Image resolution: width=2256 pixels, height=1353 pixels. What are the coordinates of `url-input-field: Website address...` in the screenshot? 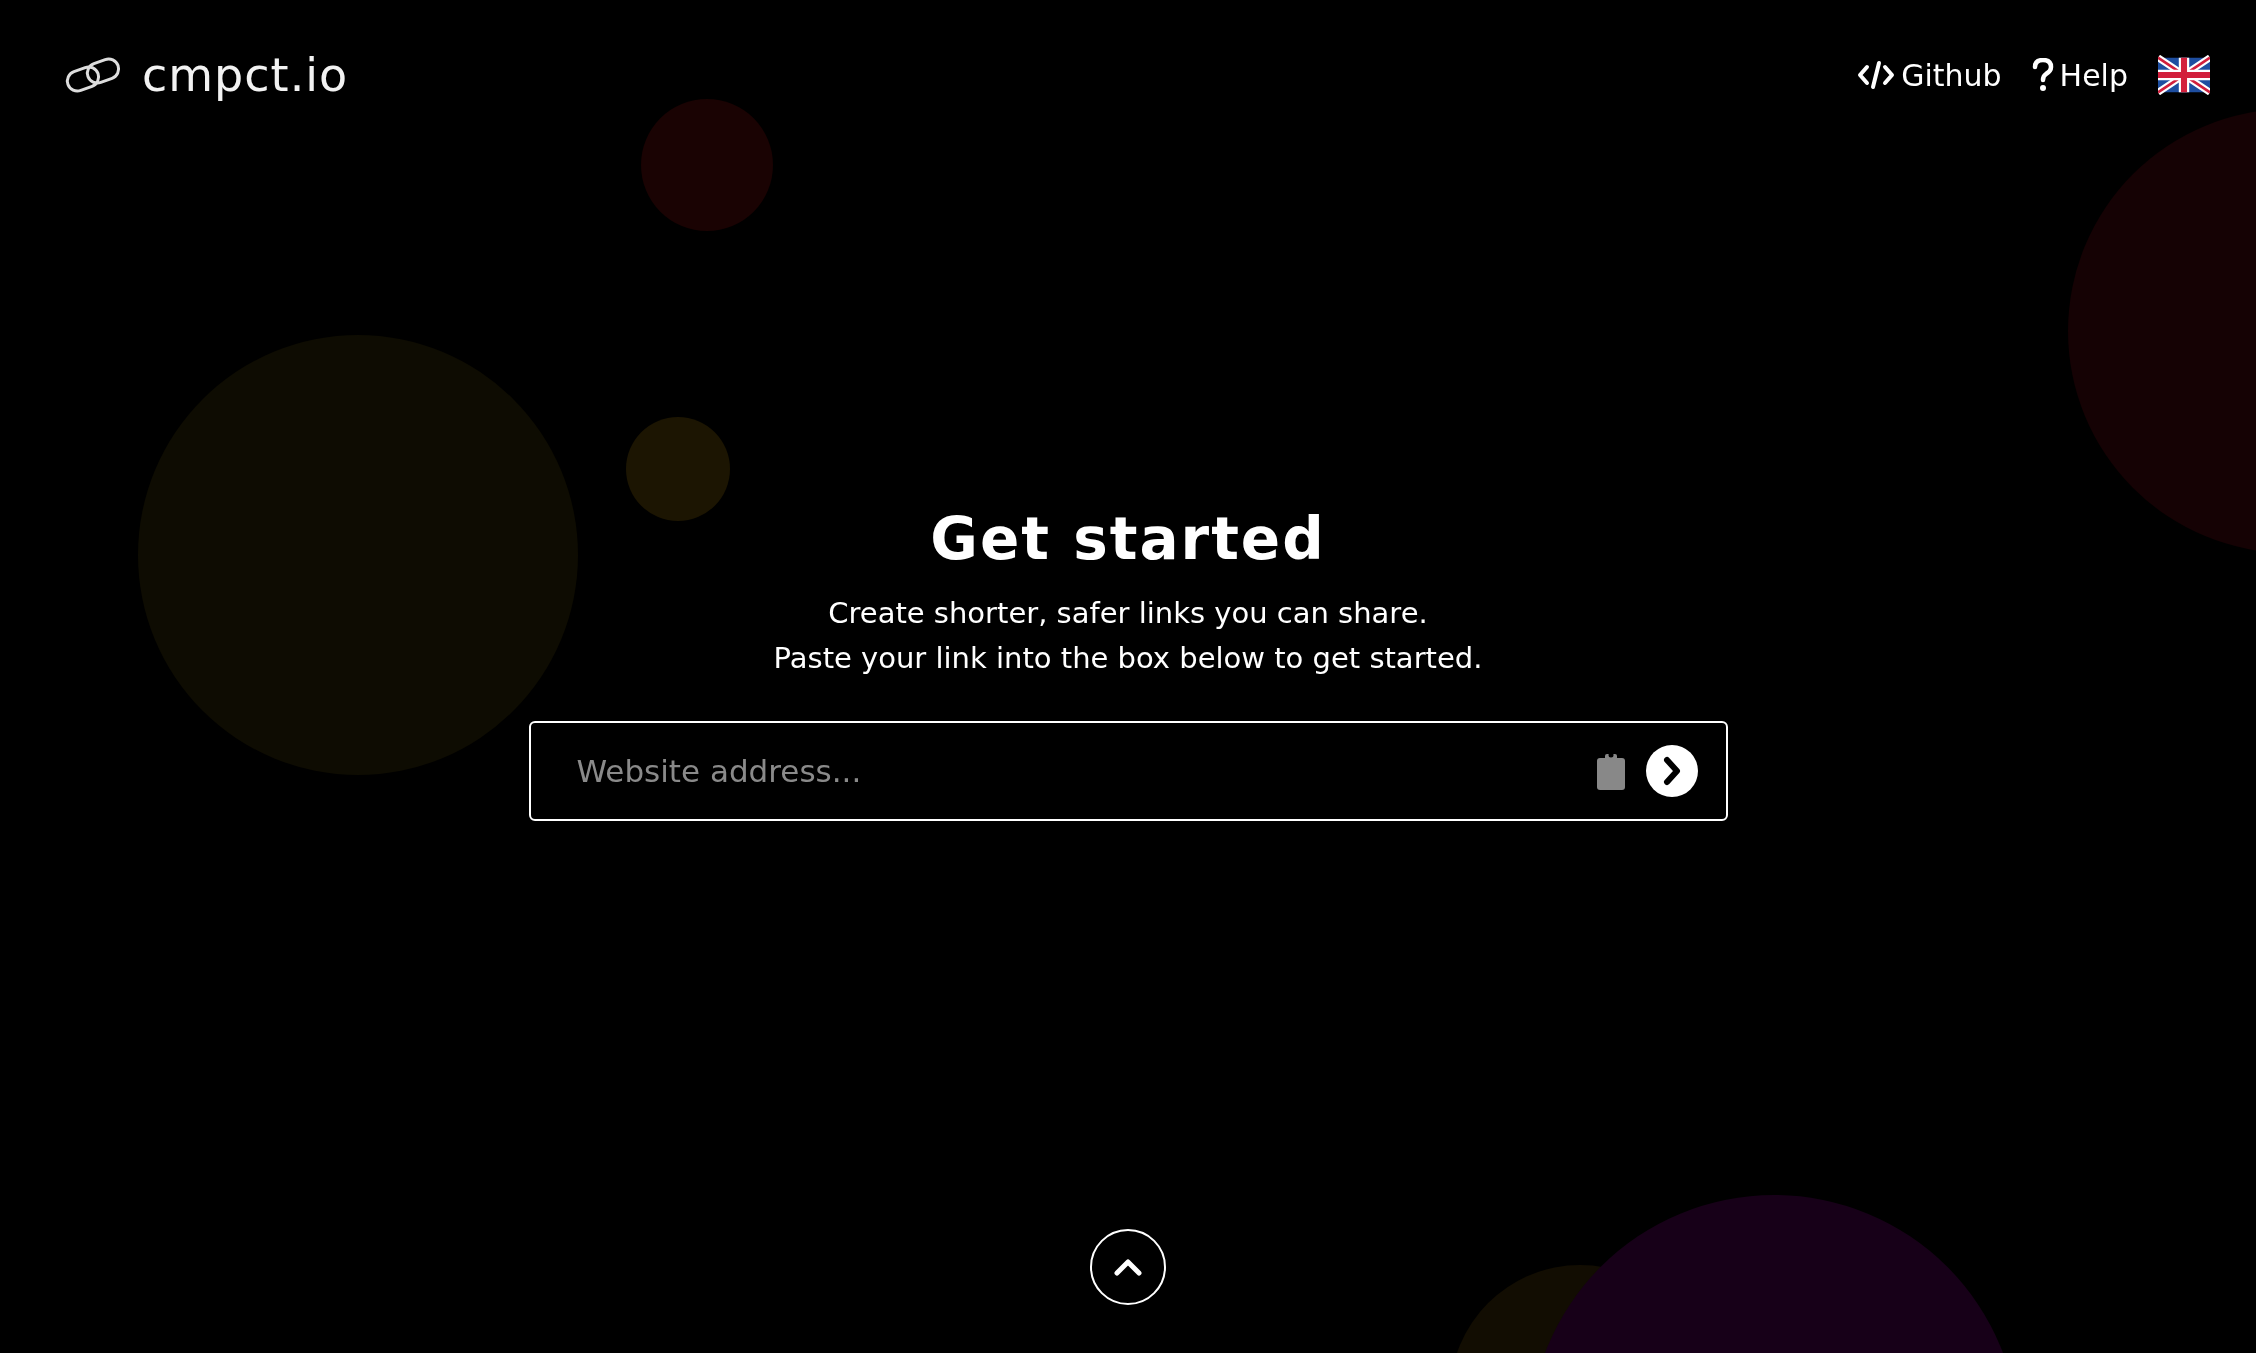 It's located at (1075, 771).